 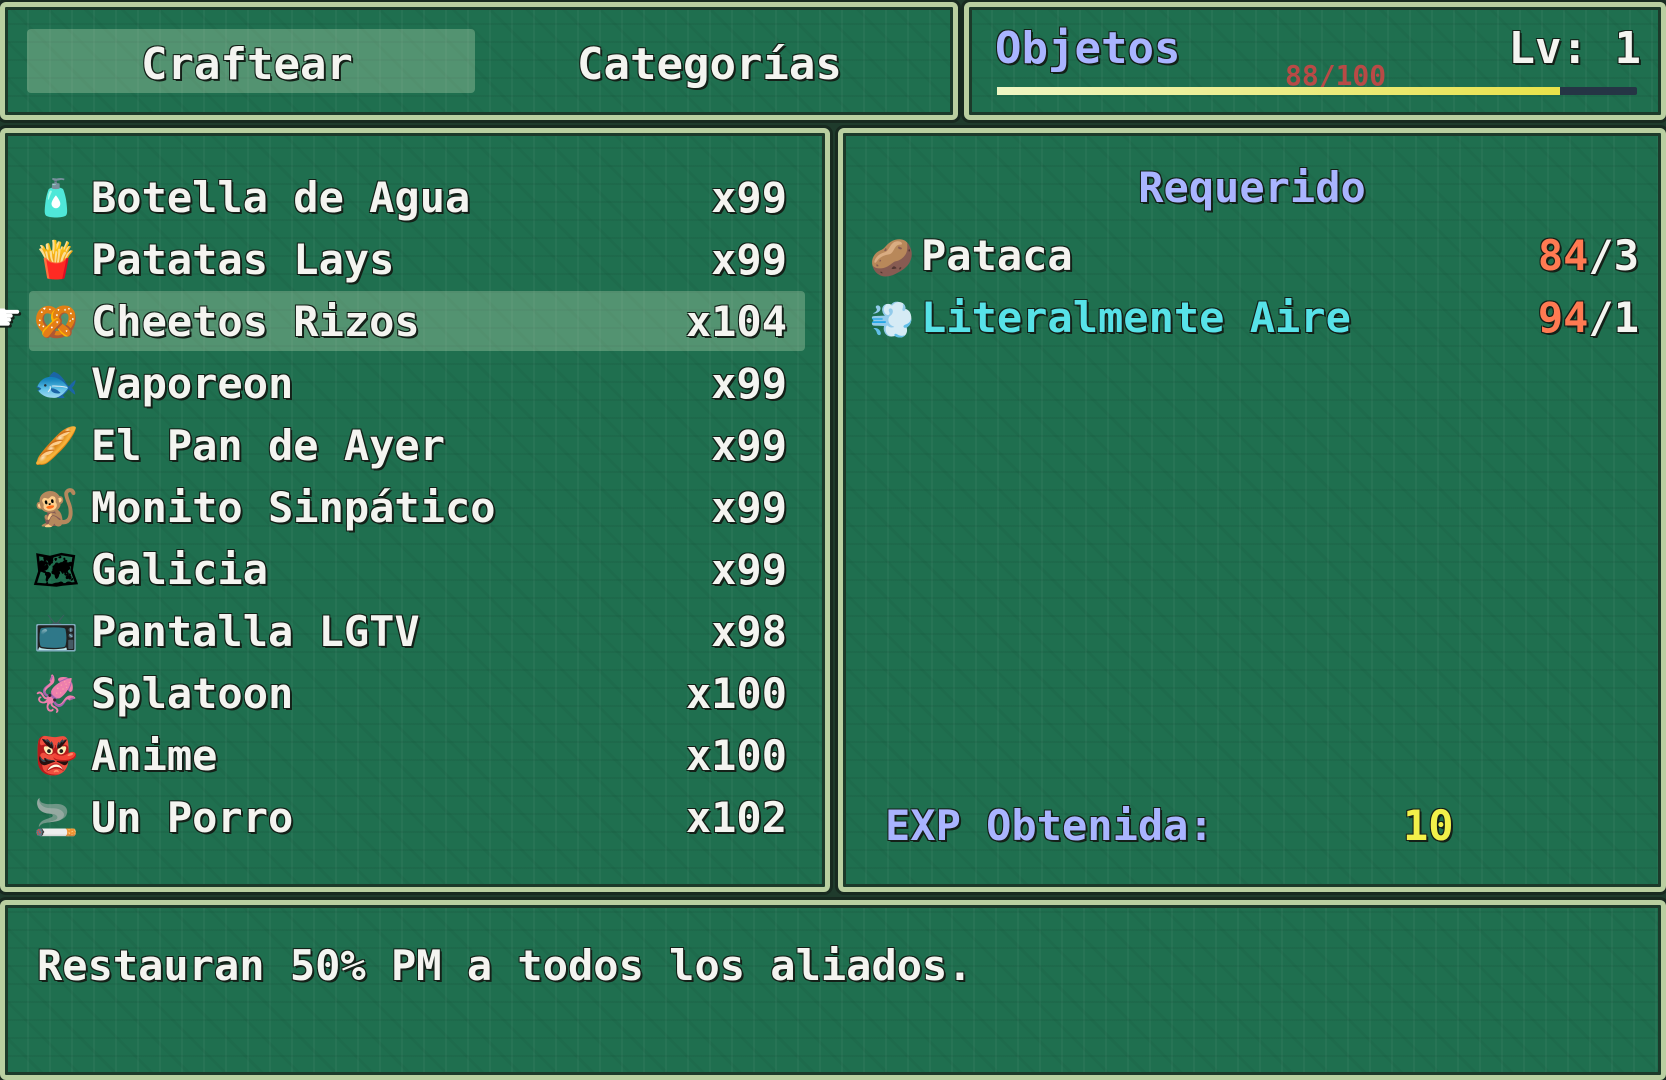 What do you see at coordinates (709, 64) in the screenshot?
I see `command-categorias: Categorías` at bounding box center [709, 64].